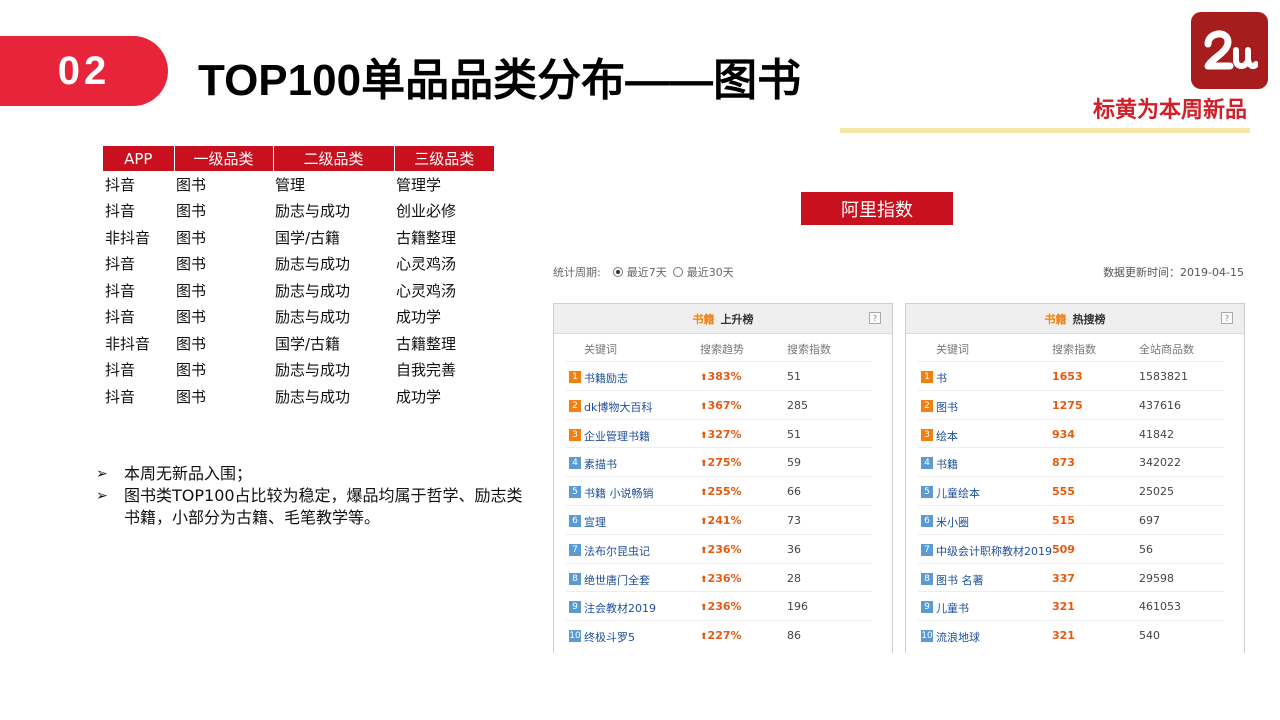 The height and width of the screenshot is (720, 1280). Describe the element at coordinates (1156, 578) in the screenshot. I see `product-count: 29598` at that location.